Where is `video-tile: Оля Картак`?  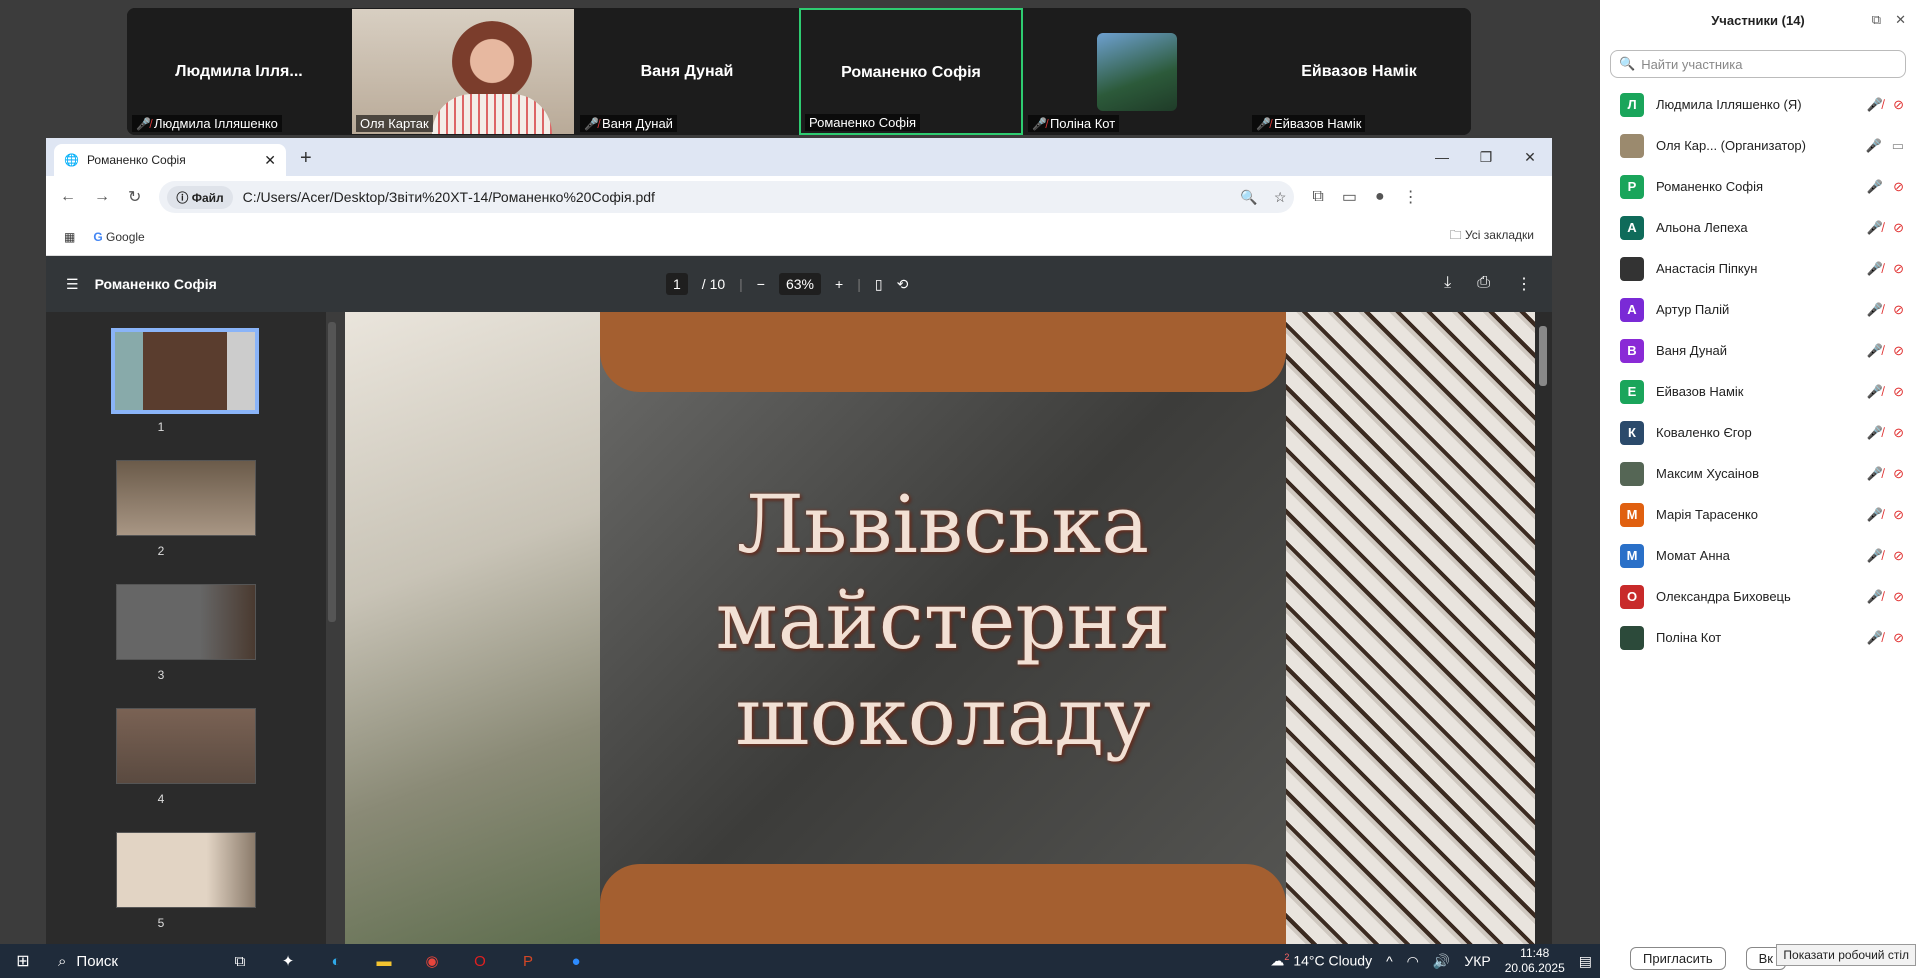
video-tile: Оля Картак is located at coordinates (463, 71).